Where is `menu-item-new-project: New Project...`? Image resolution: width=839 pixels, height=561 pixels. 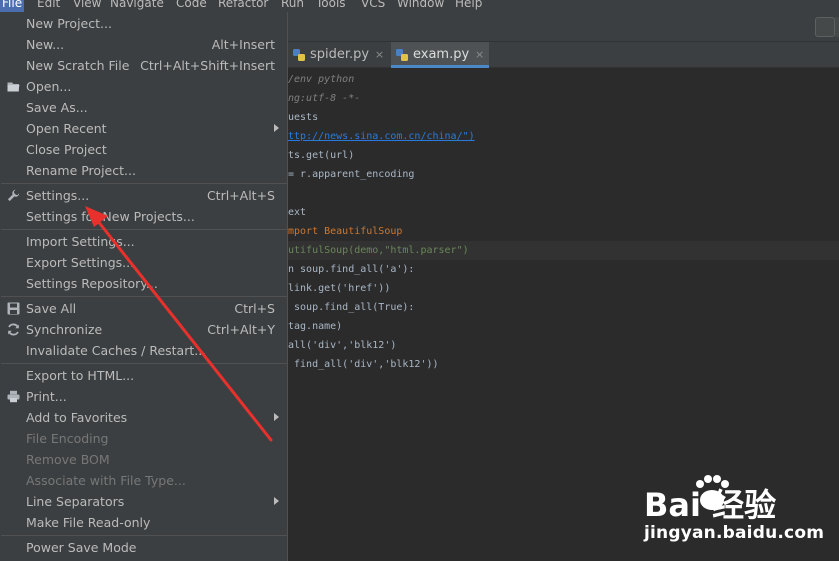
menu-item-new-project: New Project... is located at coordinates (143, 23).